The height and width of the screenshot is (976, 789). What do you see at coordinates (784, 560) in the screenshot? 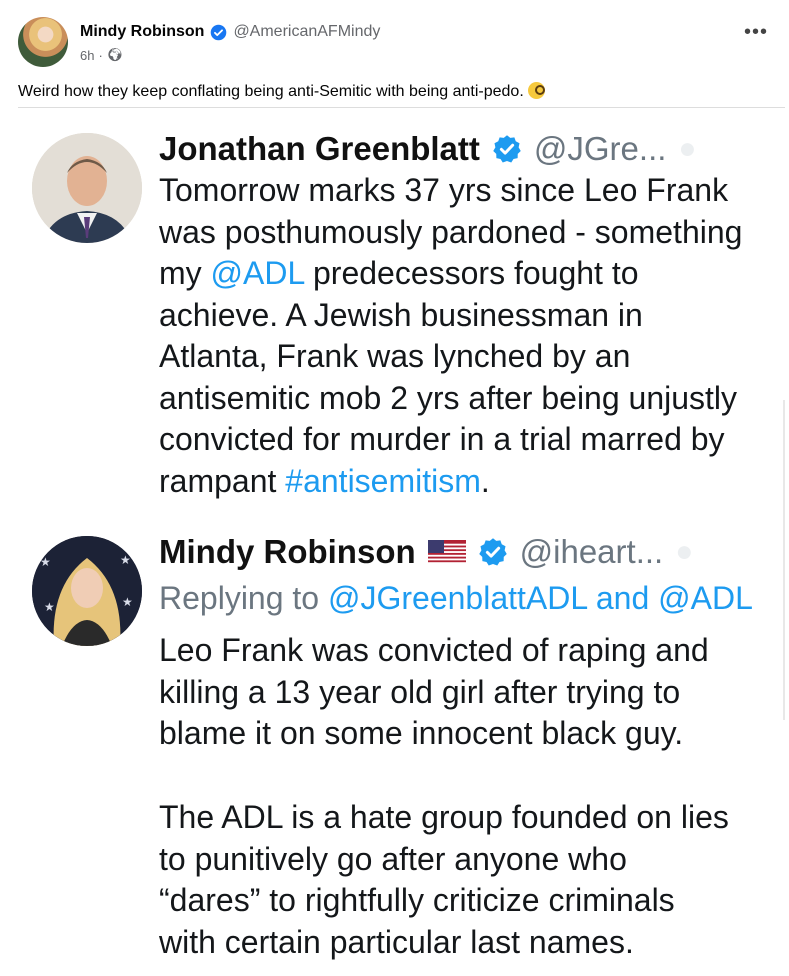
I see `scroll-track` at bounding box center [784, 560].